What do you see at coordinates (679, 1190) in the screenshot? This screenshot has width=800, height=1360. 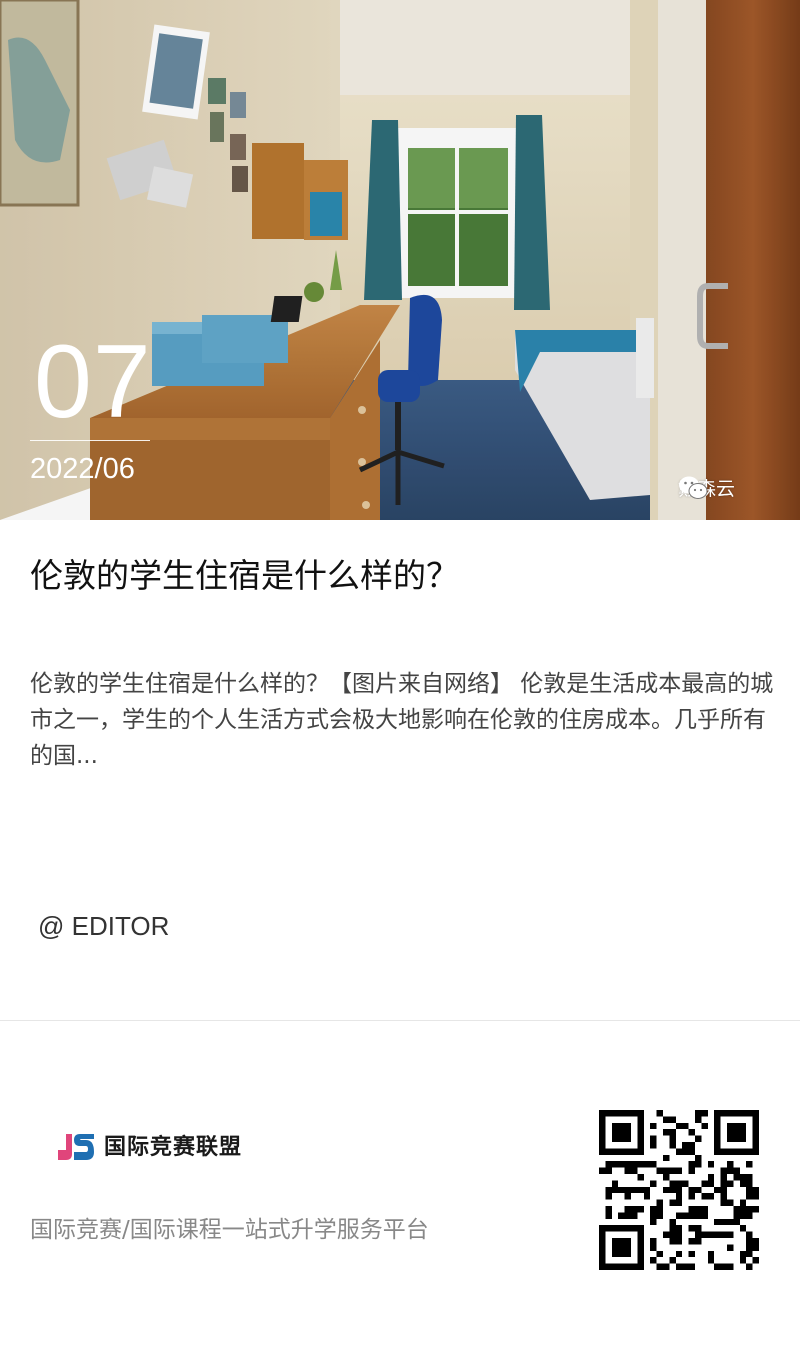 I see `qr-code-icon` at bounding box center [679, 1190].